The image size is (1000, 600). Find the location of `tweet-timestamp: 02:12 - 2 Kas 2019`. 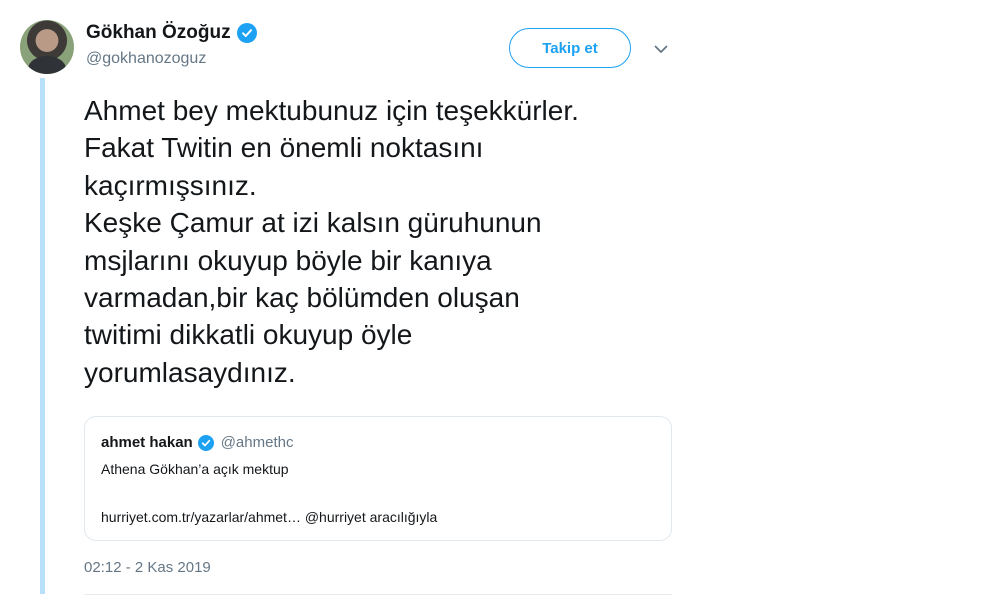

tweet-timestamp: 02:12 - 2 Kas 2019 is located at coordinates (147, 567).